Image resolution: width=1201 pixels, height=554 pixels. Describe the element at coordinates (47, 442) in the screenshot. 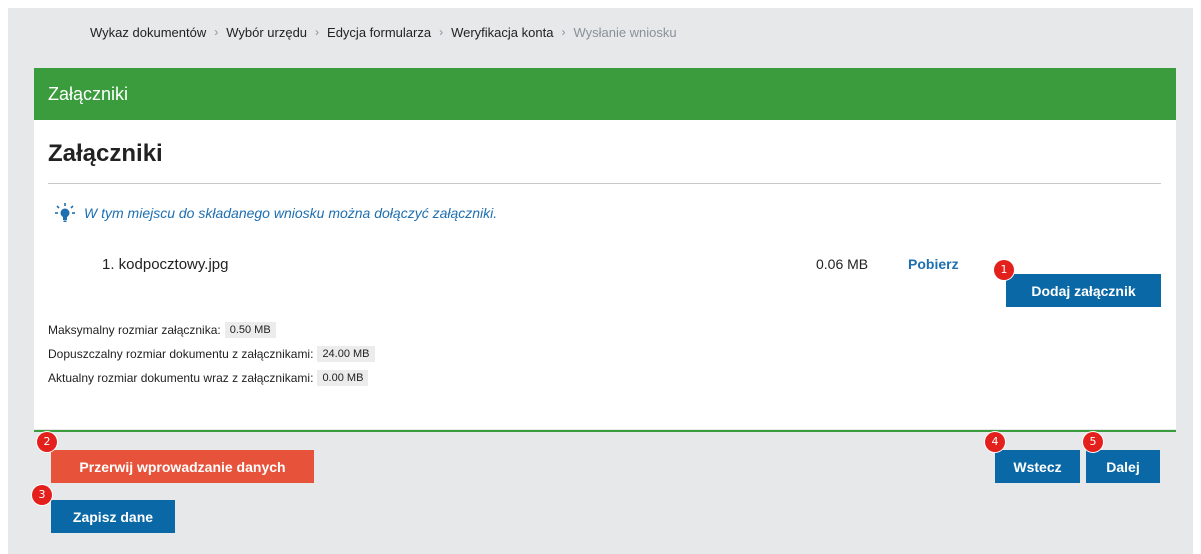

I see `annotation-badge: 2` at that location.